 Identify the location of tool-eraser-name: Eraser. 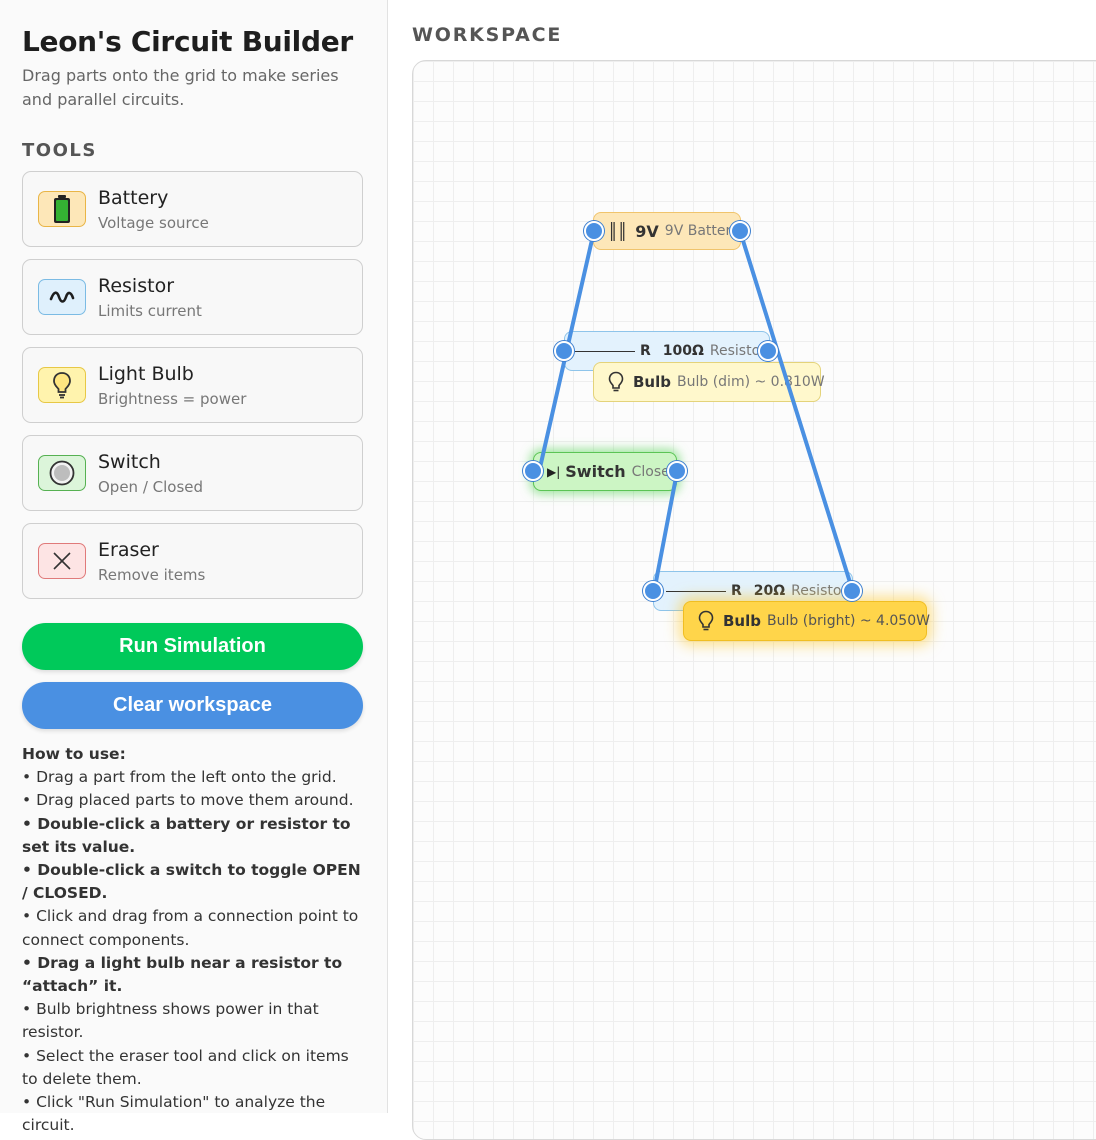
(128, 550).